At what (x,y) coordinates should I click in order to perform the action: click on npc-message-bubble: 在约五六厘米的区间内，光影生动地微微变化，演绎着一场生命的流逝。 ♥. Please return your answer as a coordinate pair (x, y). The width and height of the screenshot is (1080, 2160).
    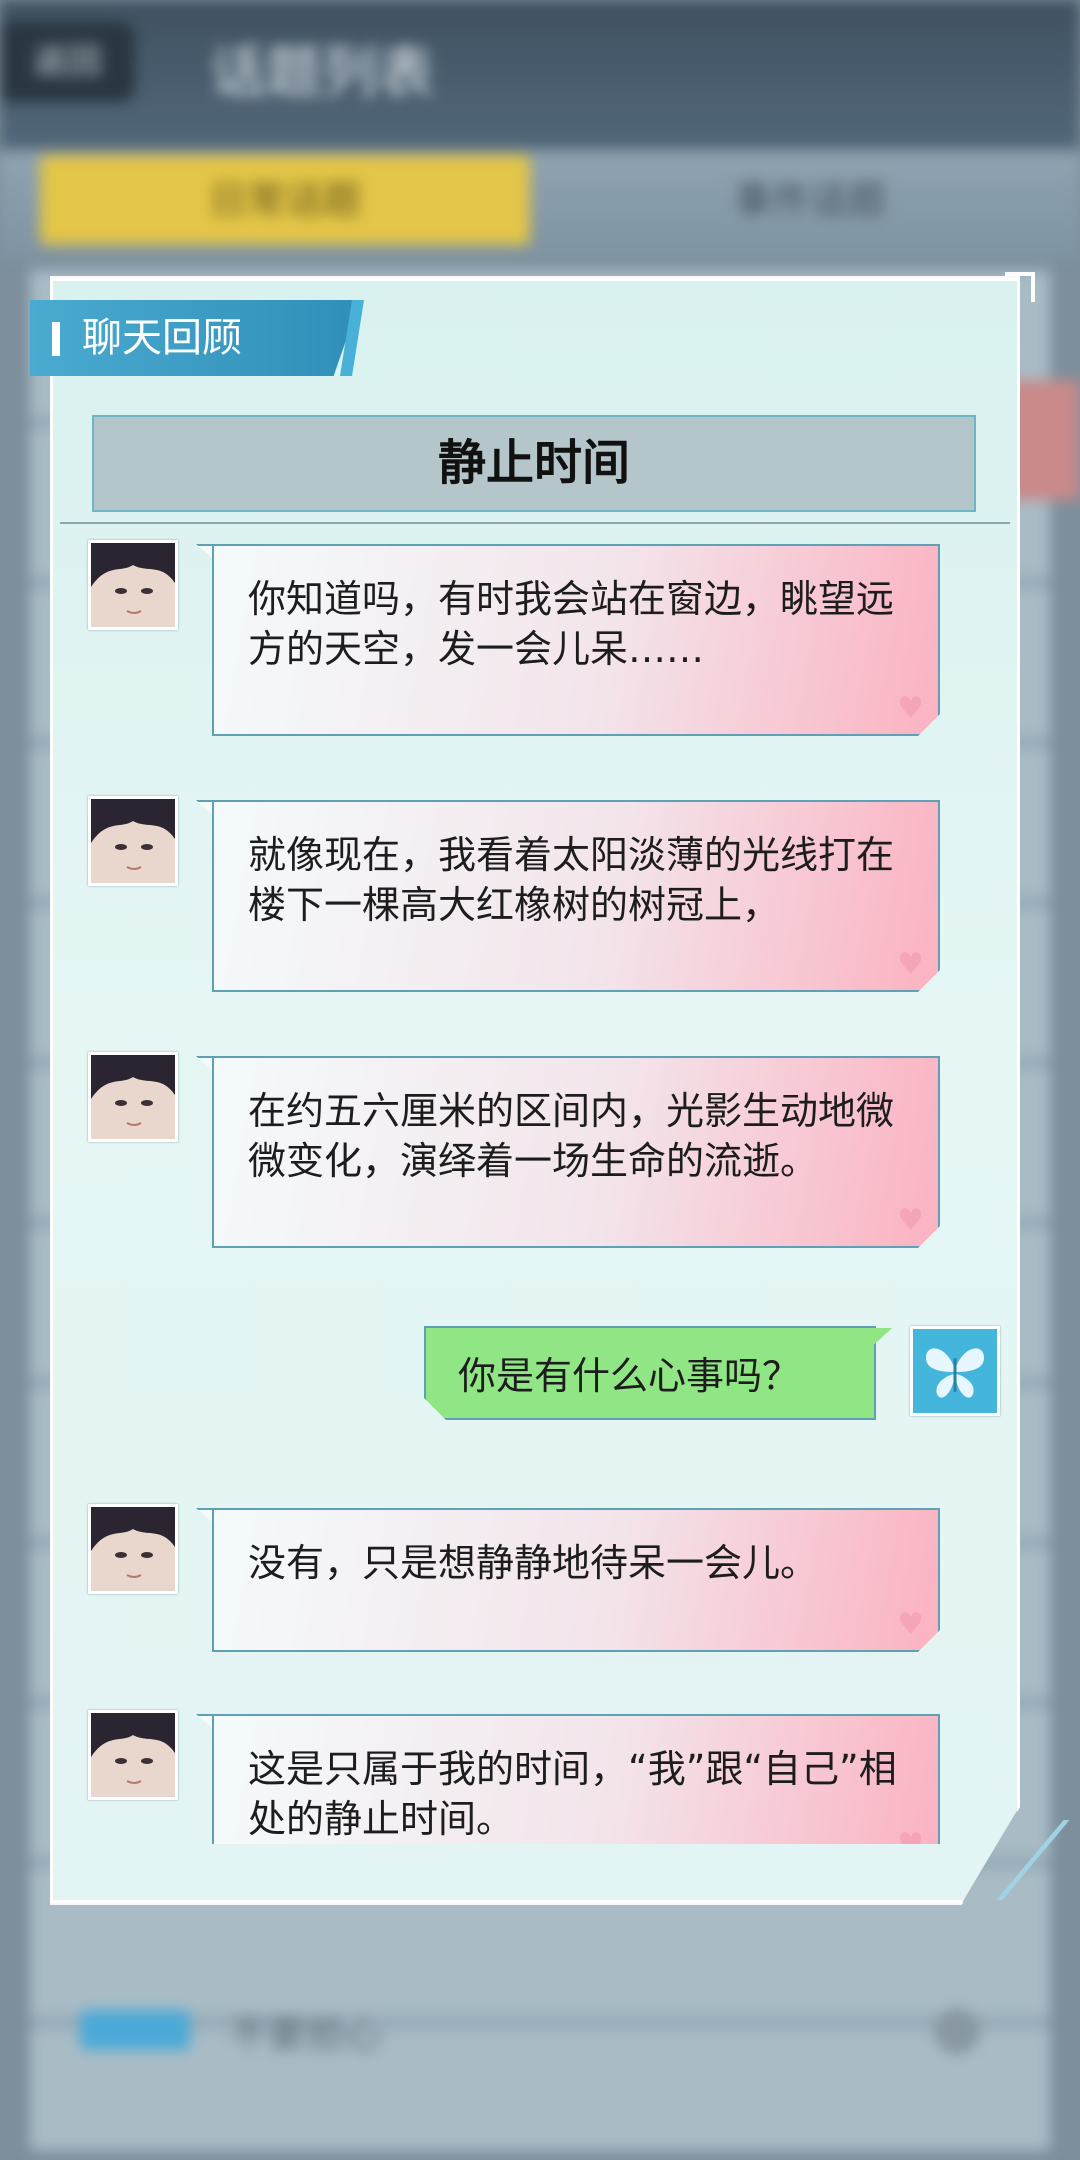
    Looking at the image, I should click on (576, 1152).